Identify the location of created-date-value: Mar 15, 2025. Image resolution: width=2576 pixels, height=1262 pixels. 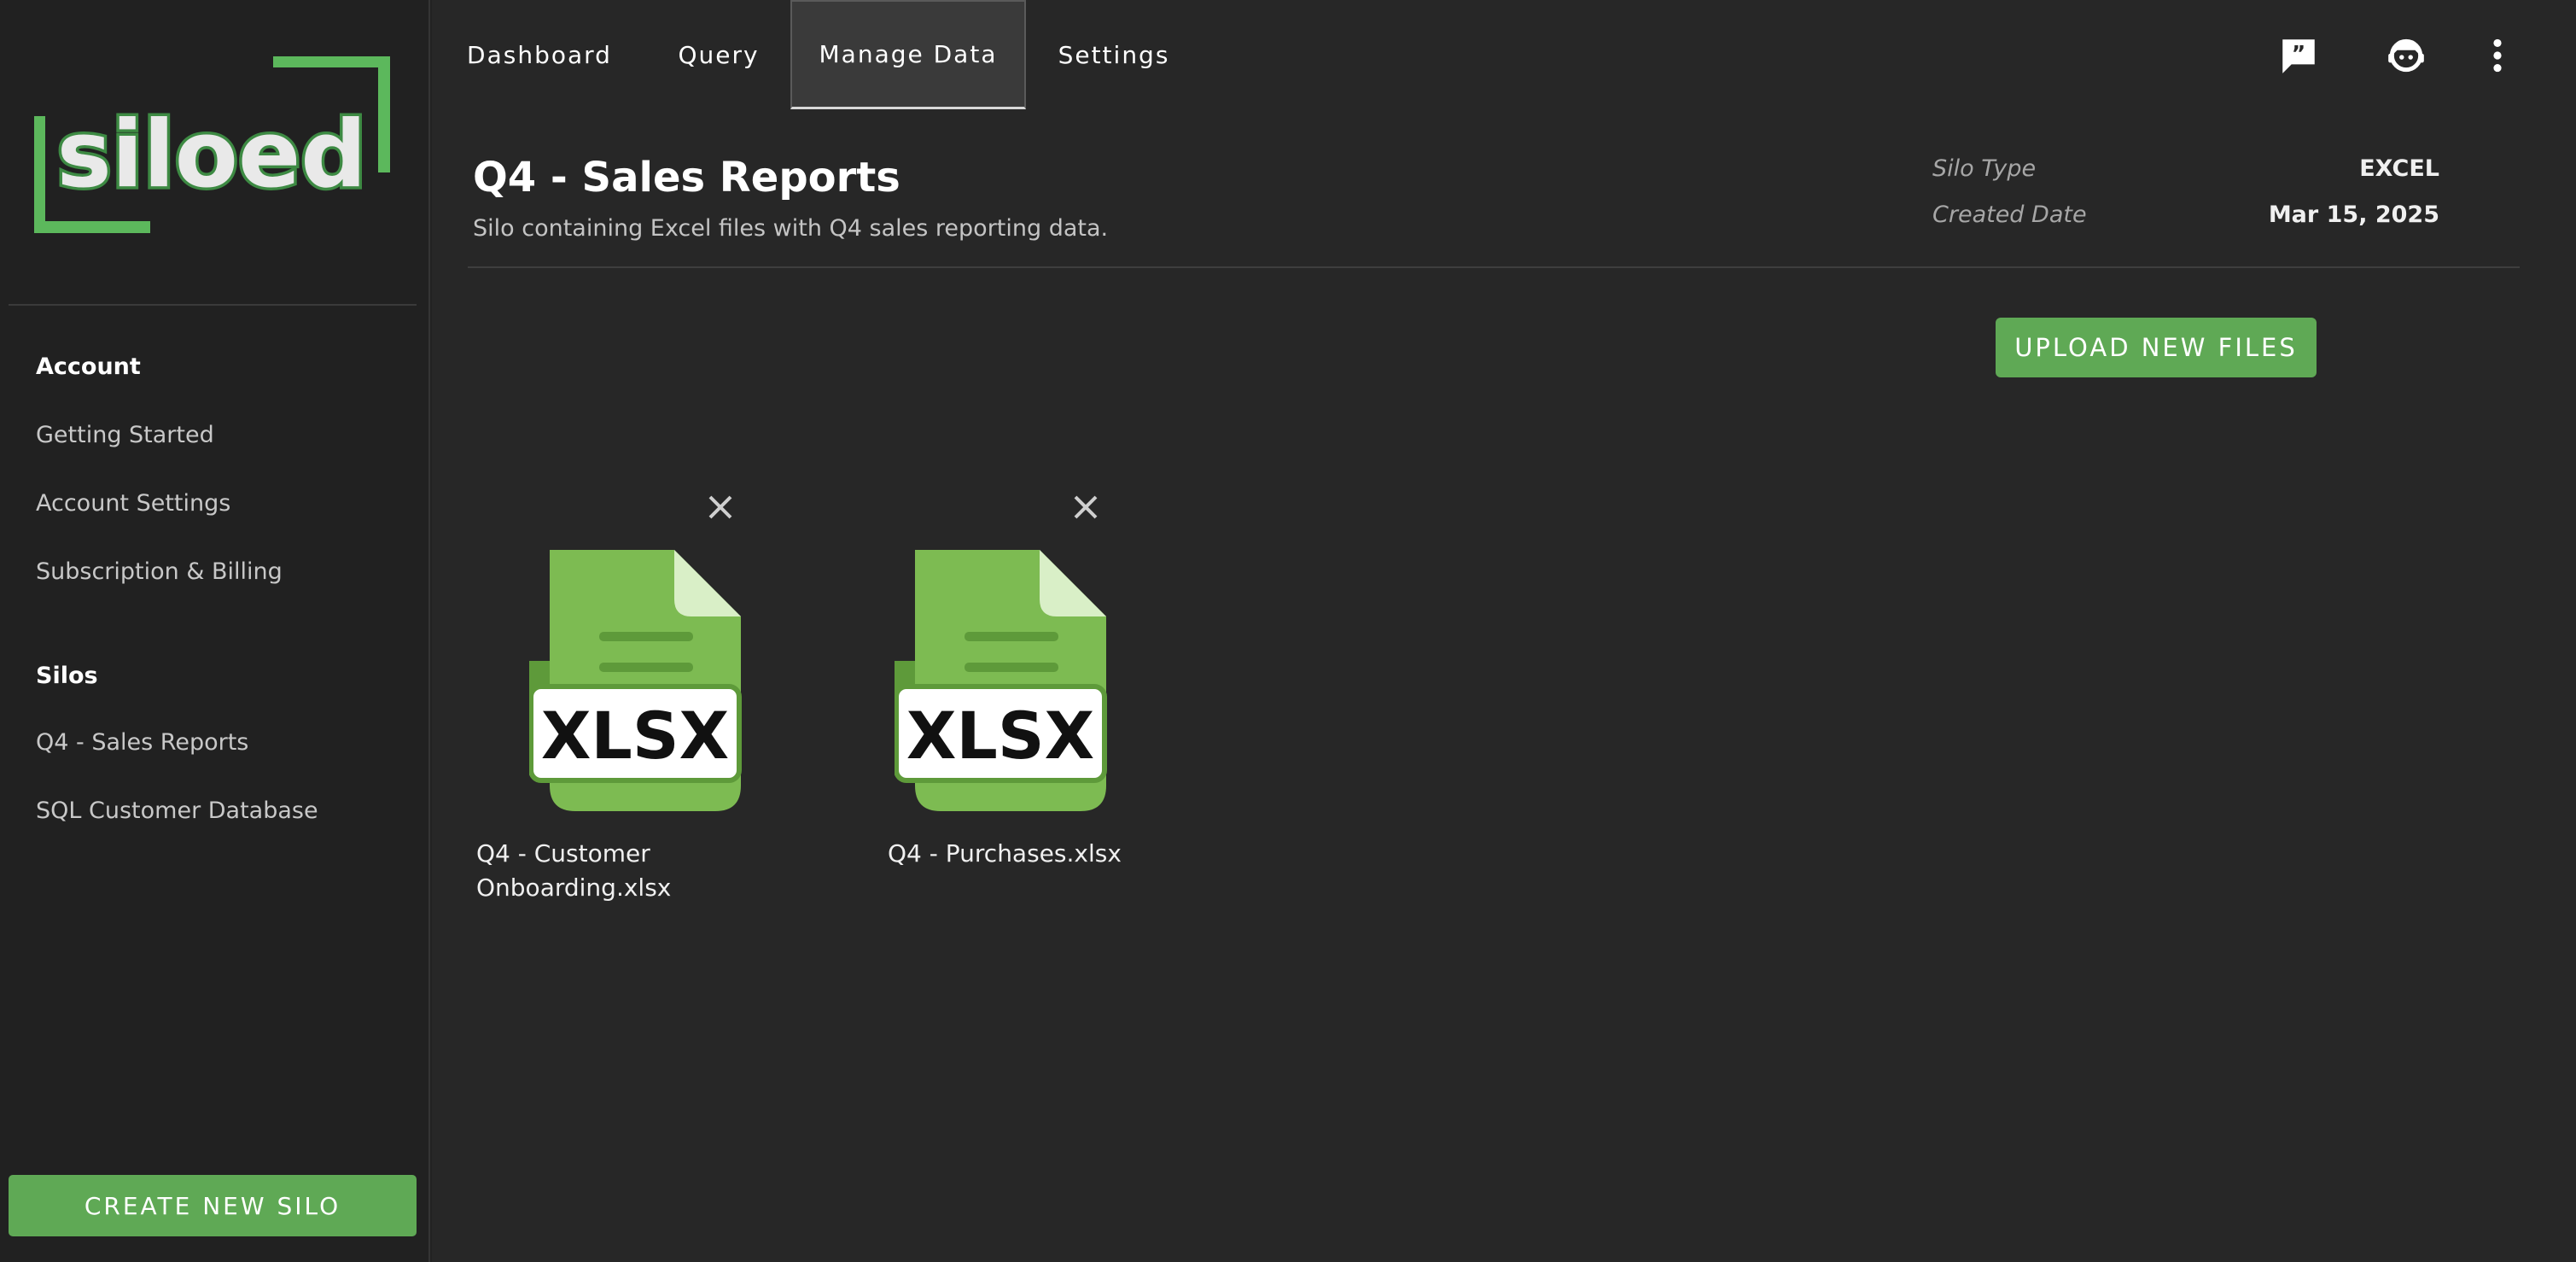
(2353, 215).